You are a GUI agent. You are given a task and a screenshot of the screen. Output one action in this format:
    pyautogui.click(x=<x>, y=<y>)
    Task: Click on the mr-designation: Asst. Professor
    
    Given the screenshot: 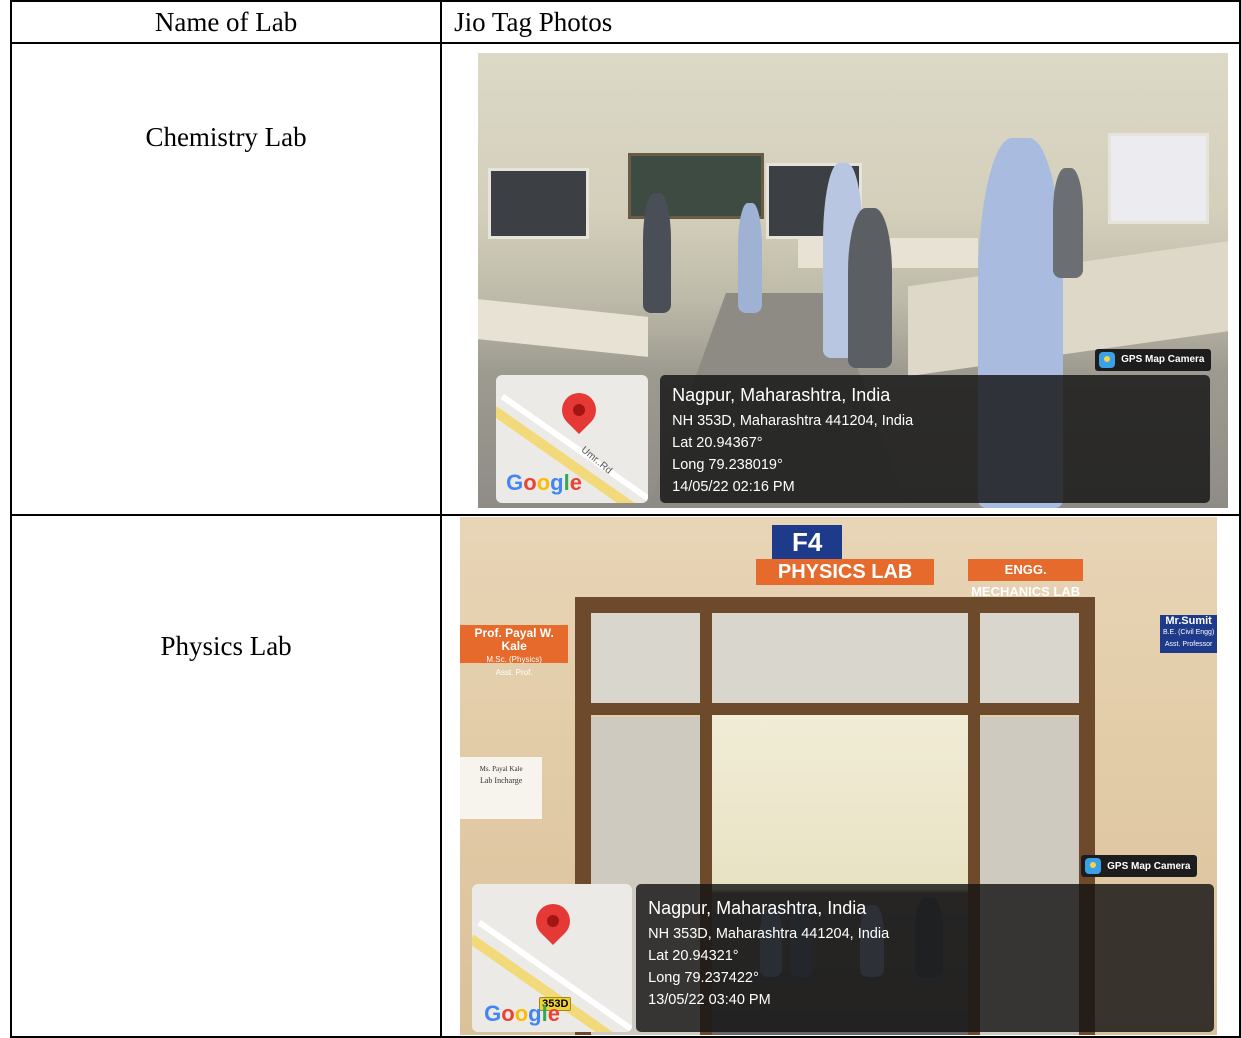 What is the action you would take?
    pyautogui.click(x=1188, y=644)
    